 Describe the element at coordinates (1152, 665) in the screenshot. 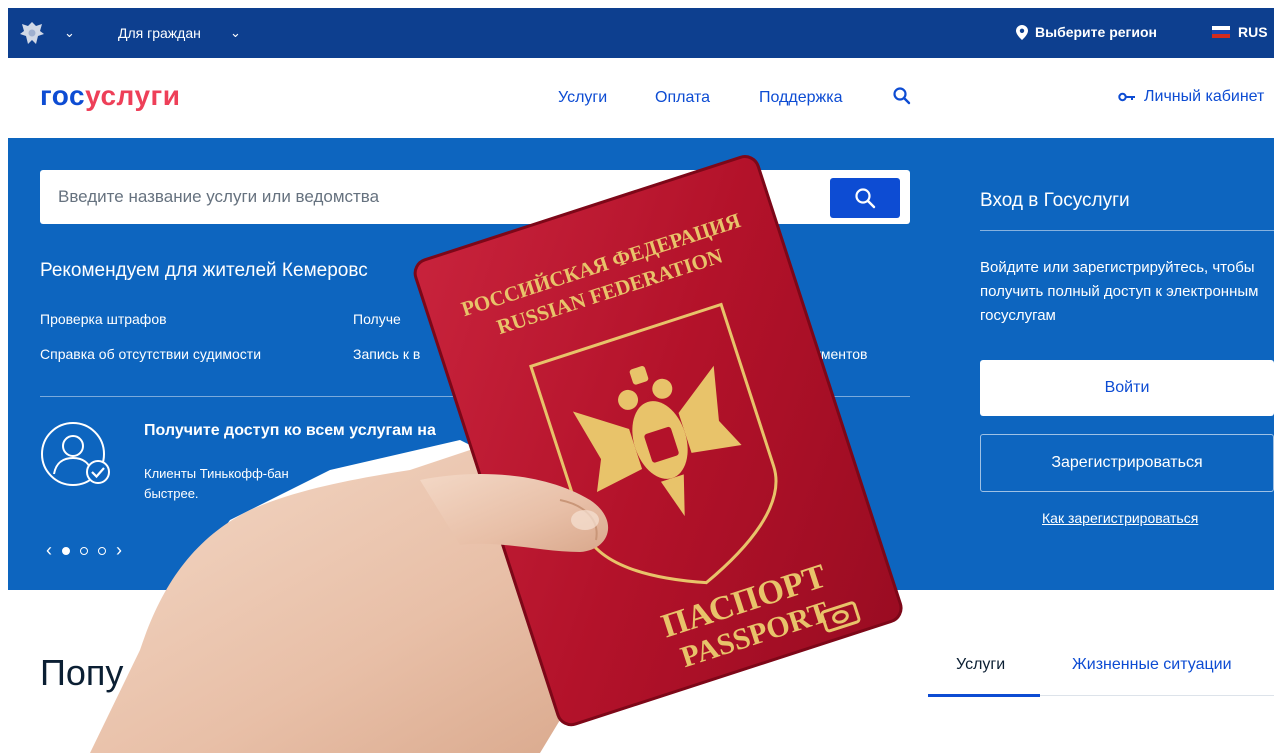

I see `tab-life-situations: Жизненные ситуации` at that location.